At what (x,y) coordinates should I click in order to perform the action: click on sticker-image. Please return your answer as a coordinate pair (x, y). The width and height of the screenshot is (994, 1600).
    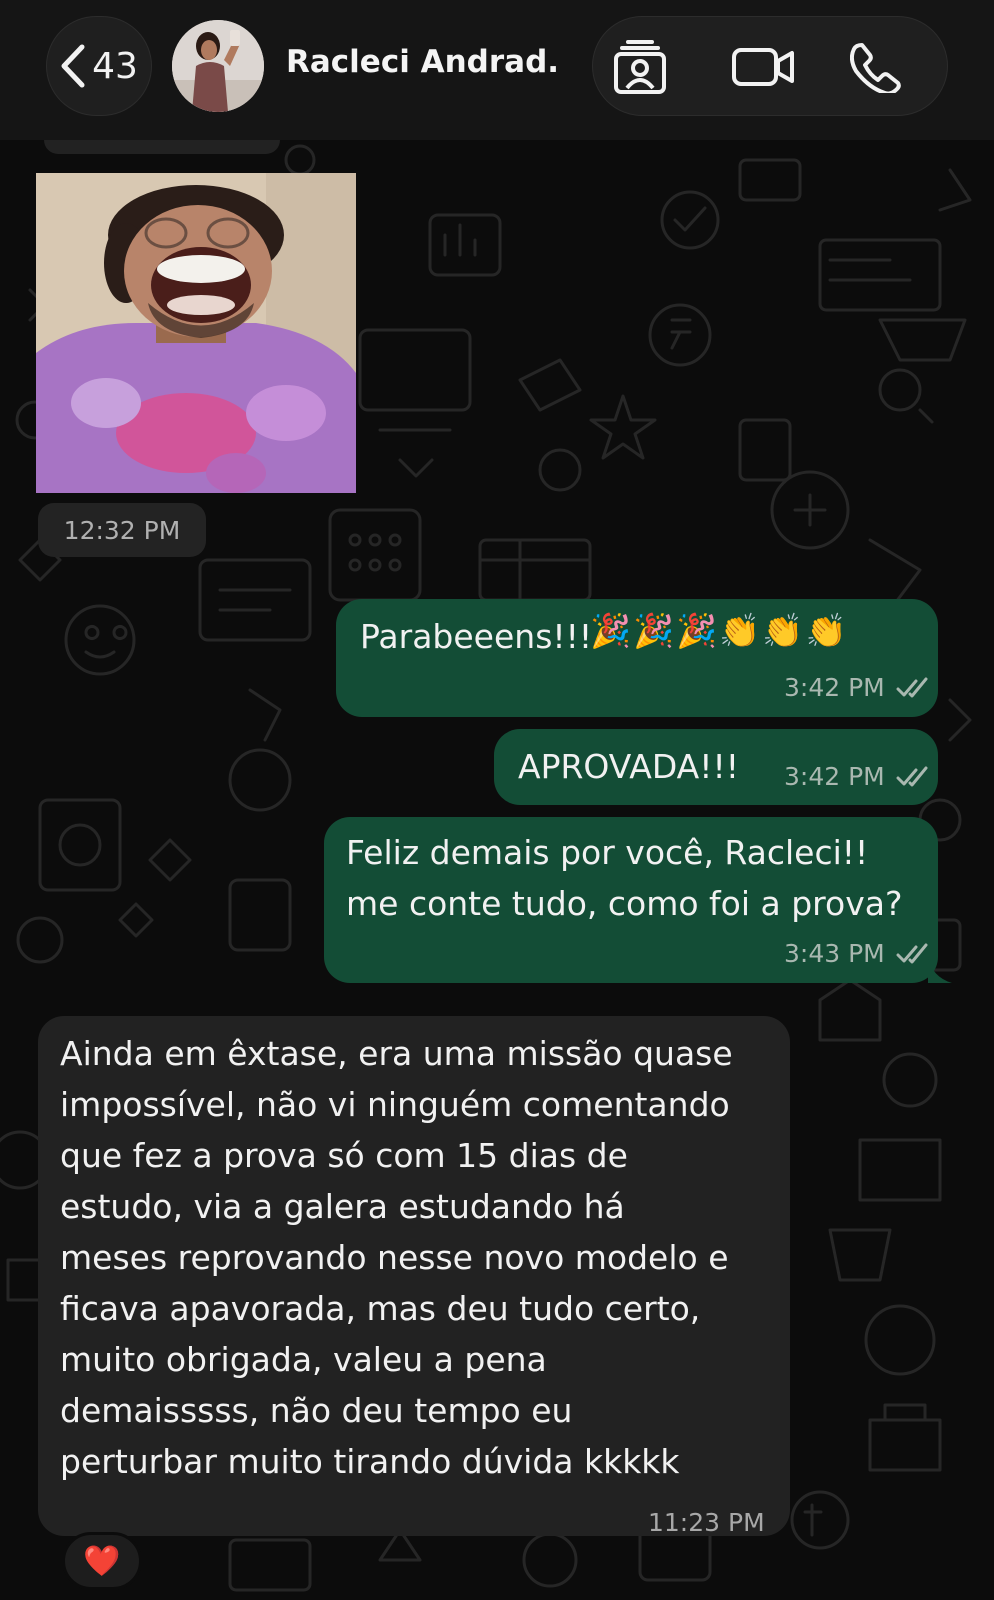
    Looking at the image, I should click on (196, 333).